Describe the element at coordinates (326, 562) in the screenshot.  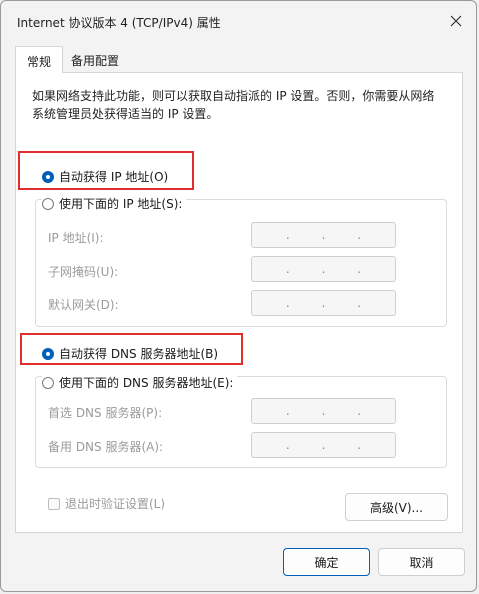
I see `ok-button: 确定` at that location.